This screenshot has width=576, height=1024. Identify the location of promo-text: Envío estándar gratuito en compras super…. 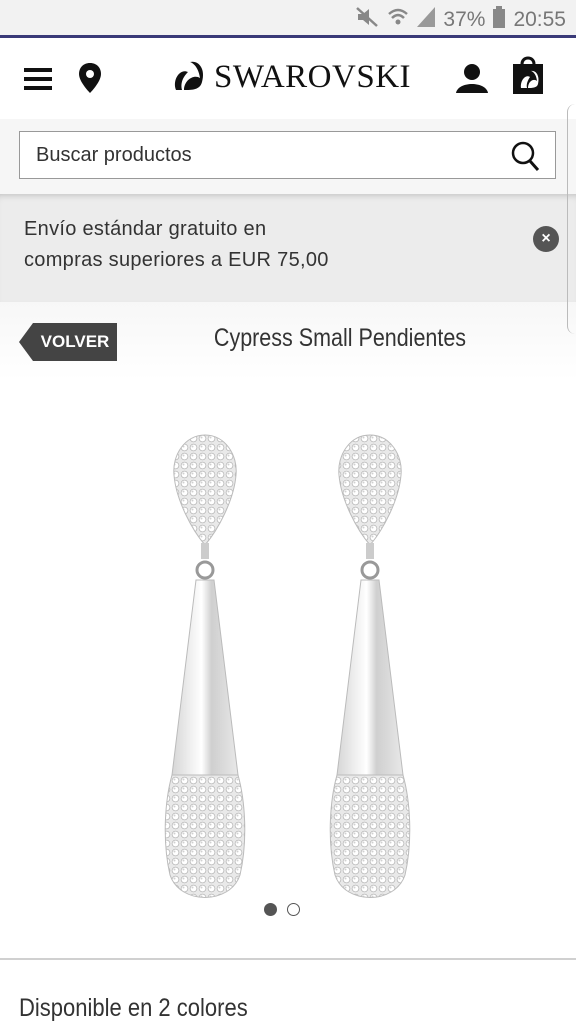
(264, 245).